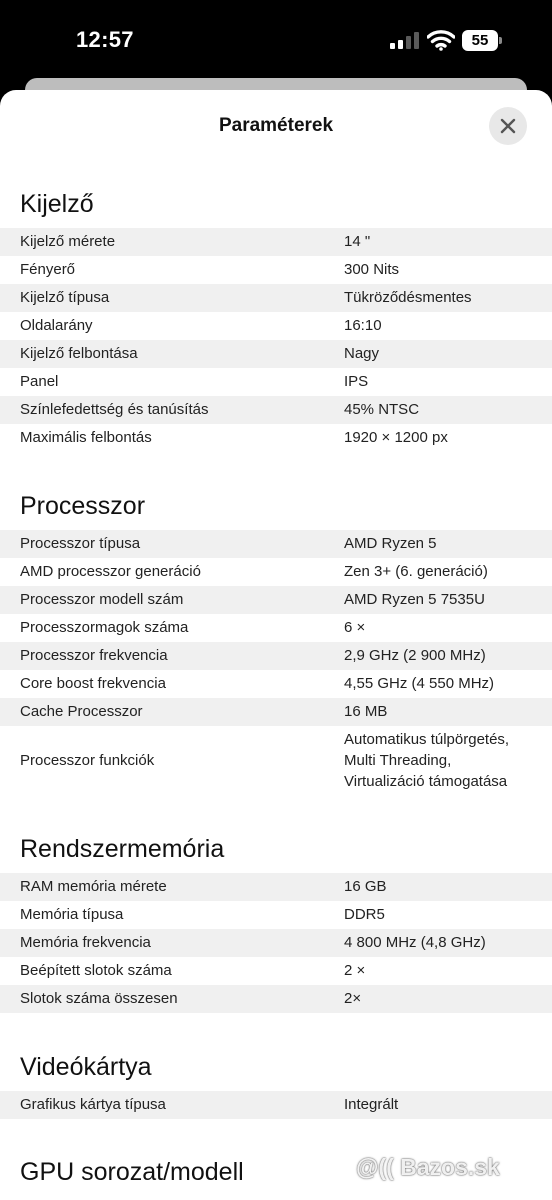  Describe the element at coordinates (72, 914) in the screenshot. I see `row-label: Memória típusa` at that location.